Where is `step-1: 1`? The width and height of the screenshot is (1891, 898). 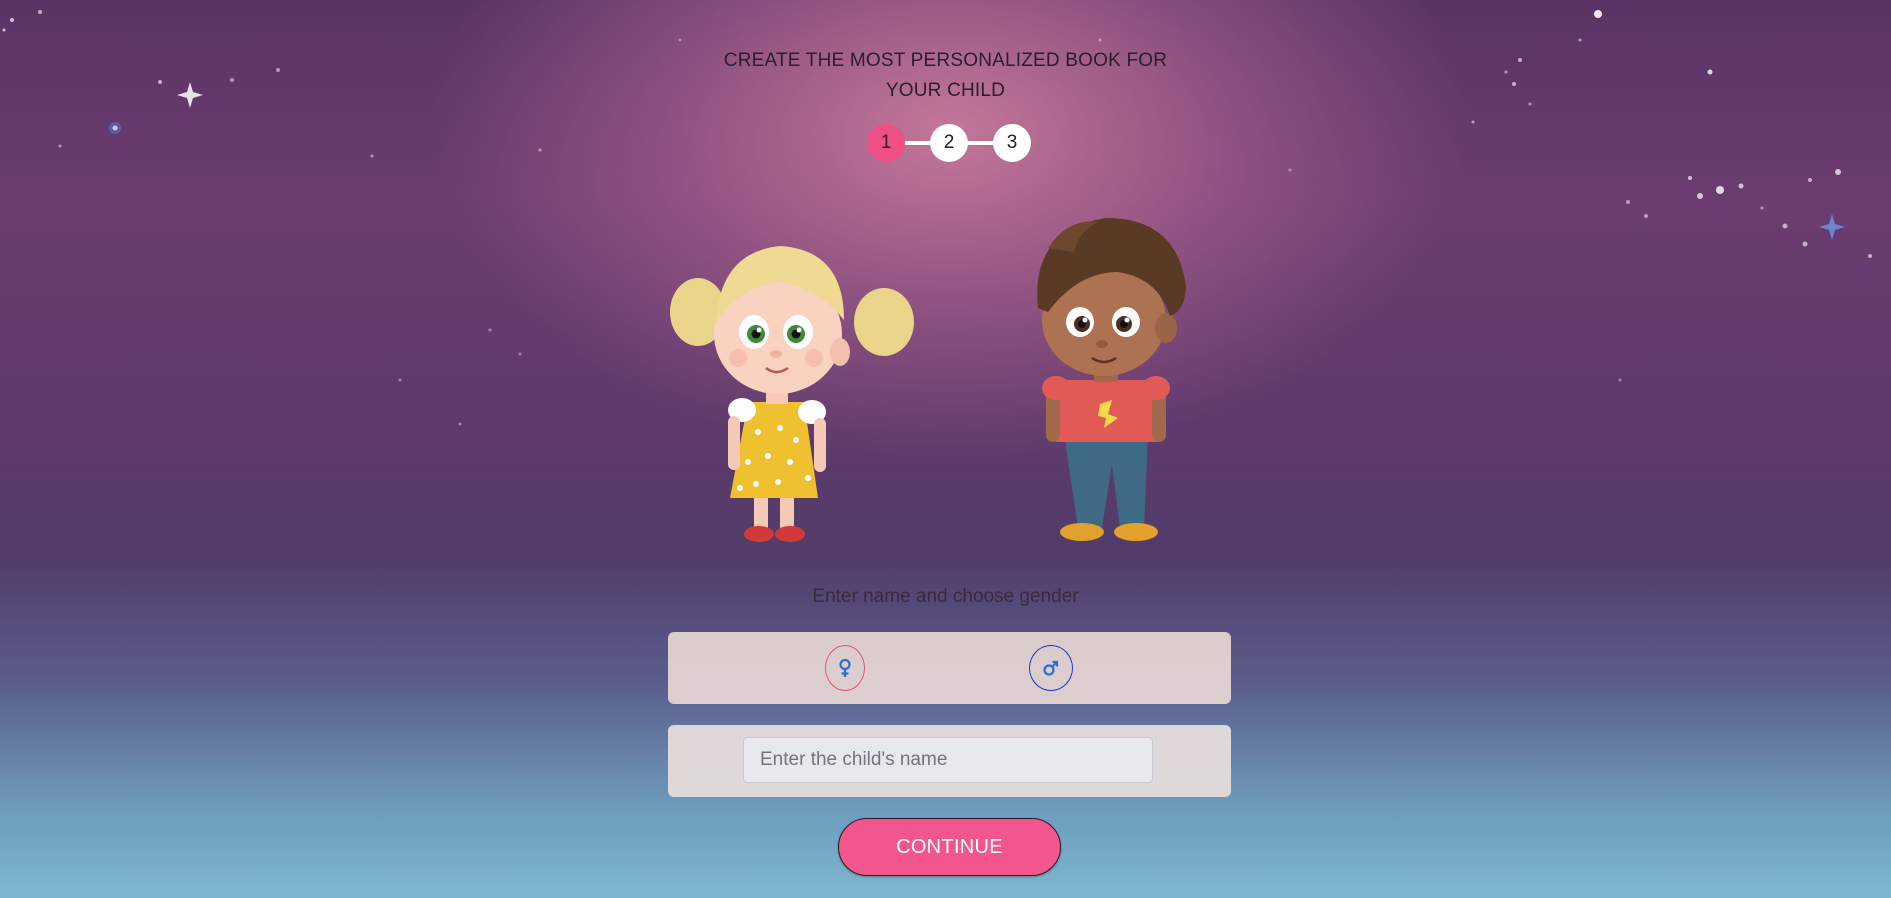
step-1: 1 is located at coordinates (886, 143).